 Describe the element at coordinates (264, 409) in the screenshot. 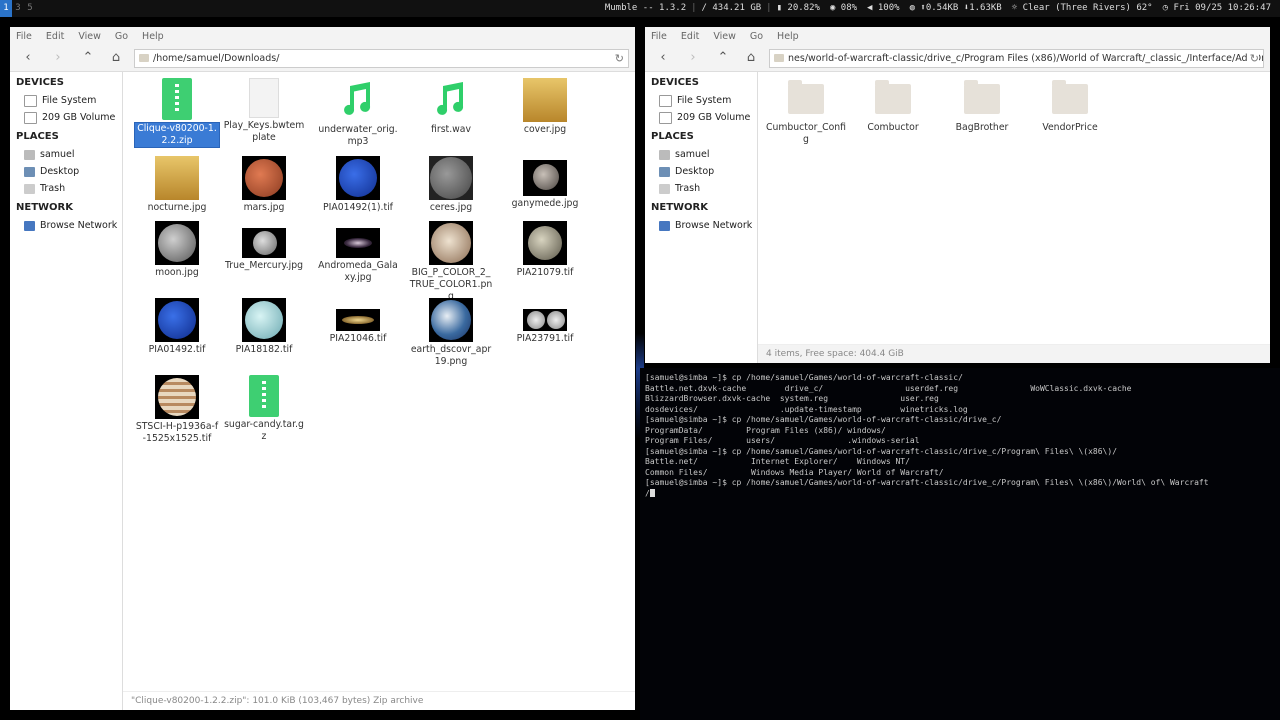

I see `file-item: sugar-candy.tar.gz` at that location.